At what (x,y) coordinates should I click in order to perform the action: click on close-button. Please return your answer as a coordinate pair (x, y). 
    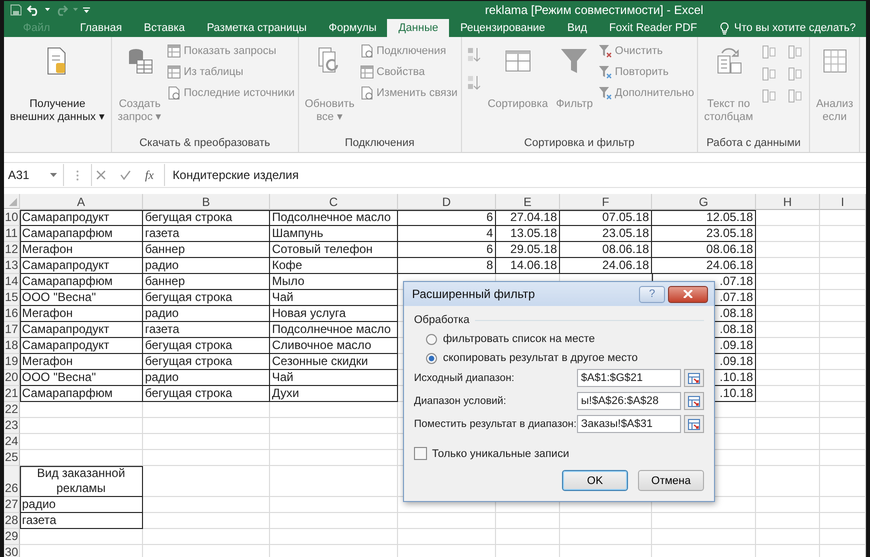
    Looking at the image, I should click on (688, 294).